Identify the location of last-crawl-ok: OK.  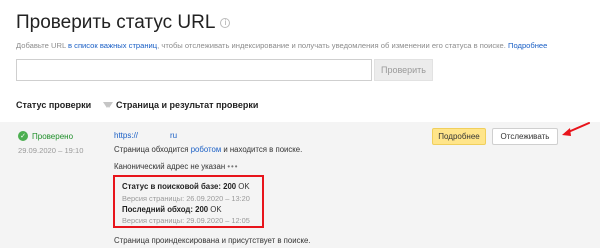
(216, 209).